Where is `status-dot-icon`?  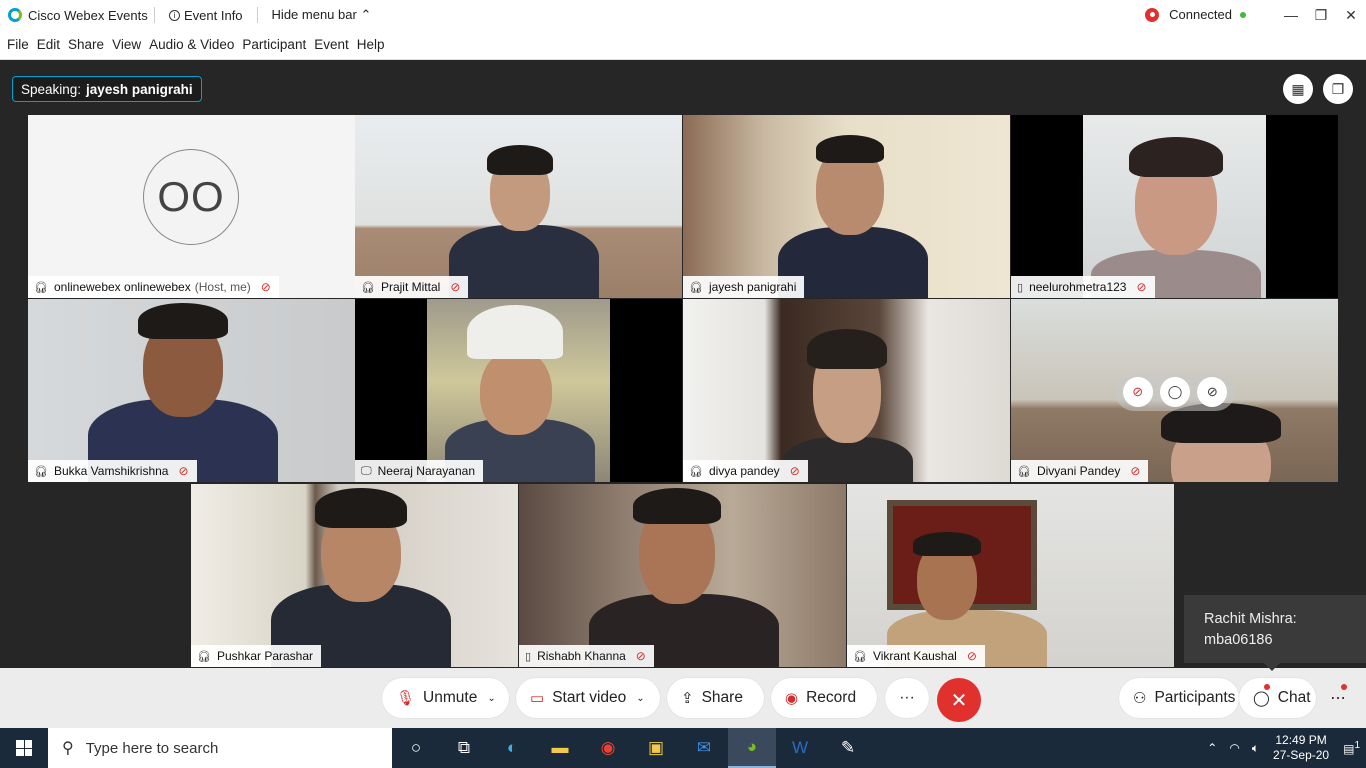
status-dot-icon is located at coordinates (1243, 14).